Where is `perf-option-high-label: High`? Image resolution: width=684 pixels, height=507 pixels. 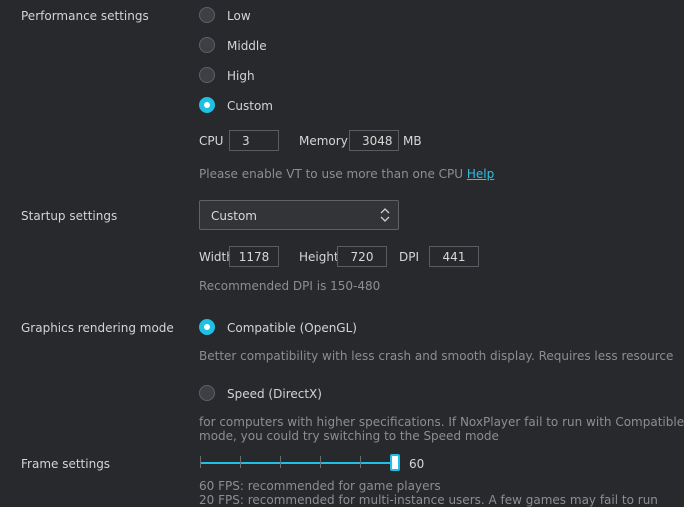 perf-option-high-label: High is located at coordinates (241, 76).